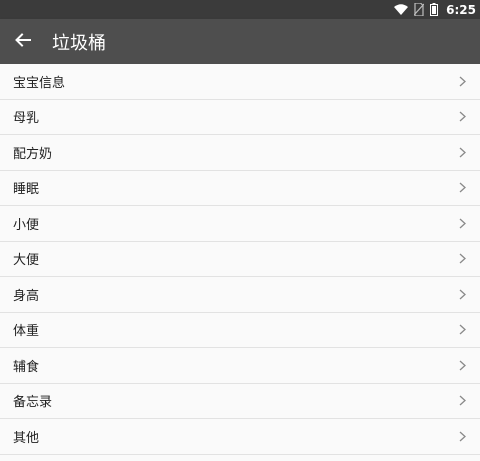 The height and width of the screenshot is (461, 480). Describe the element at coordinates (240, 41) in the screenshot. I see `app-bar: 垃圾桶` at that location.